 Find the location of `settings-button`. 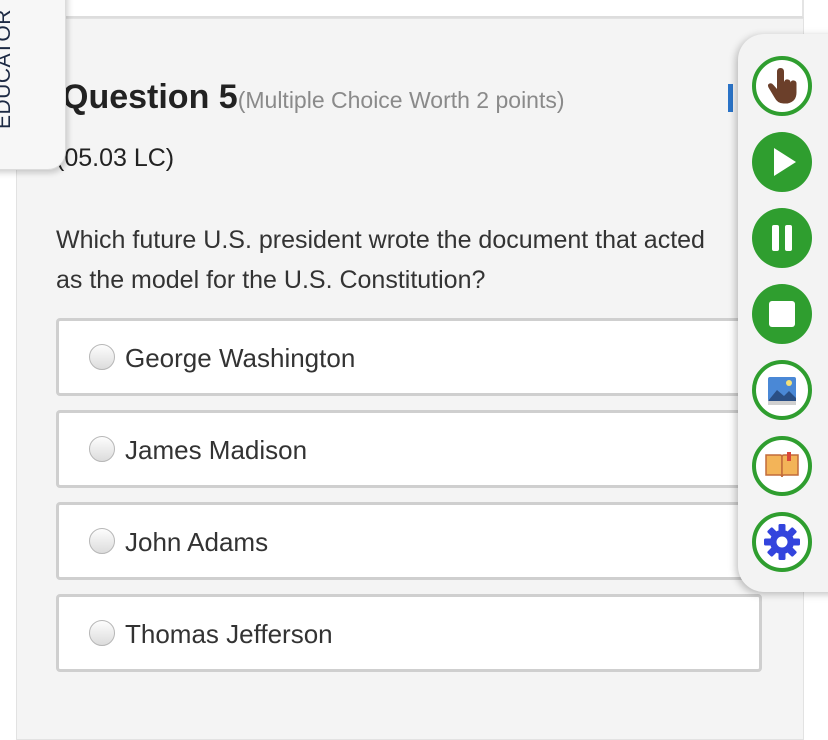

settings-button is located at coordinates (782, 542).